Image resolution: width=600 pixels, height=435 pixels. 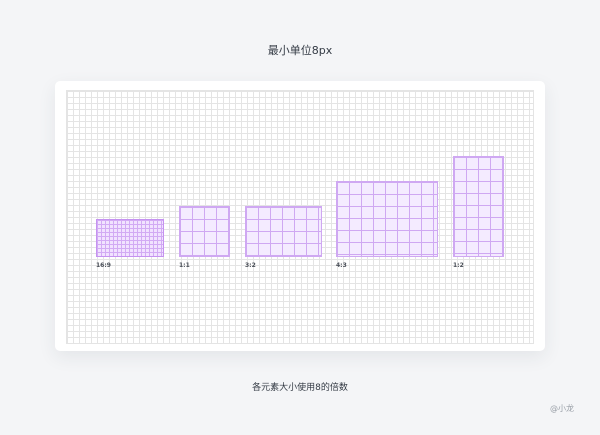 What do you see at coordinates (184, 265) in the screenshot?
I see `shape-label-1-1: 1:1` at bounding box center [184, 265].